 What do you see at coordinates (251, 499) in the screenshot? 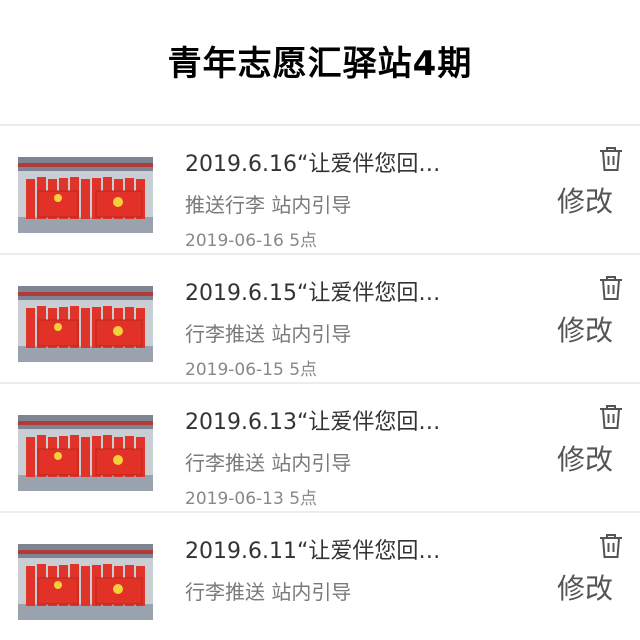
I see `item-date: 2019-06-13 5点` at bounding box center [251, 499].